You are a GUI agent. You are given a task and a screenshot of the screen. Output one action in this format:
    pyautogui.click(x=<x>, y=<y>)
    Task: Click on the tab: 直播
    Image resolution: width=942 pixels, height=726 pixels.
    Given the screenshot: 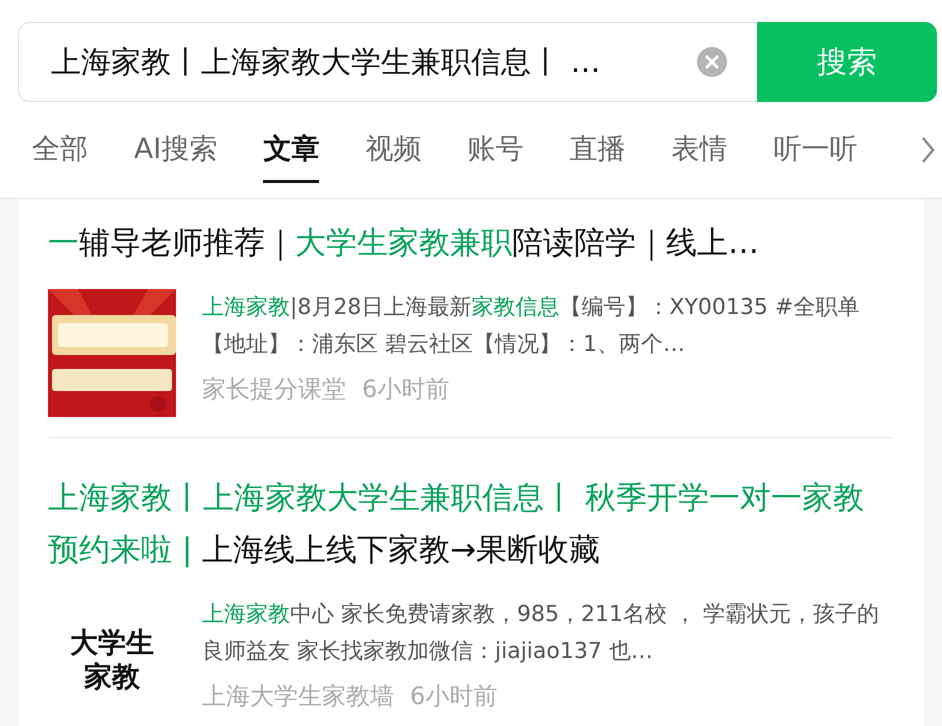 What is the action you would take?
    pyautogui.click(x=597, y=150)
    